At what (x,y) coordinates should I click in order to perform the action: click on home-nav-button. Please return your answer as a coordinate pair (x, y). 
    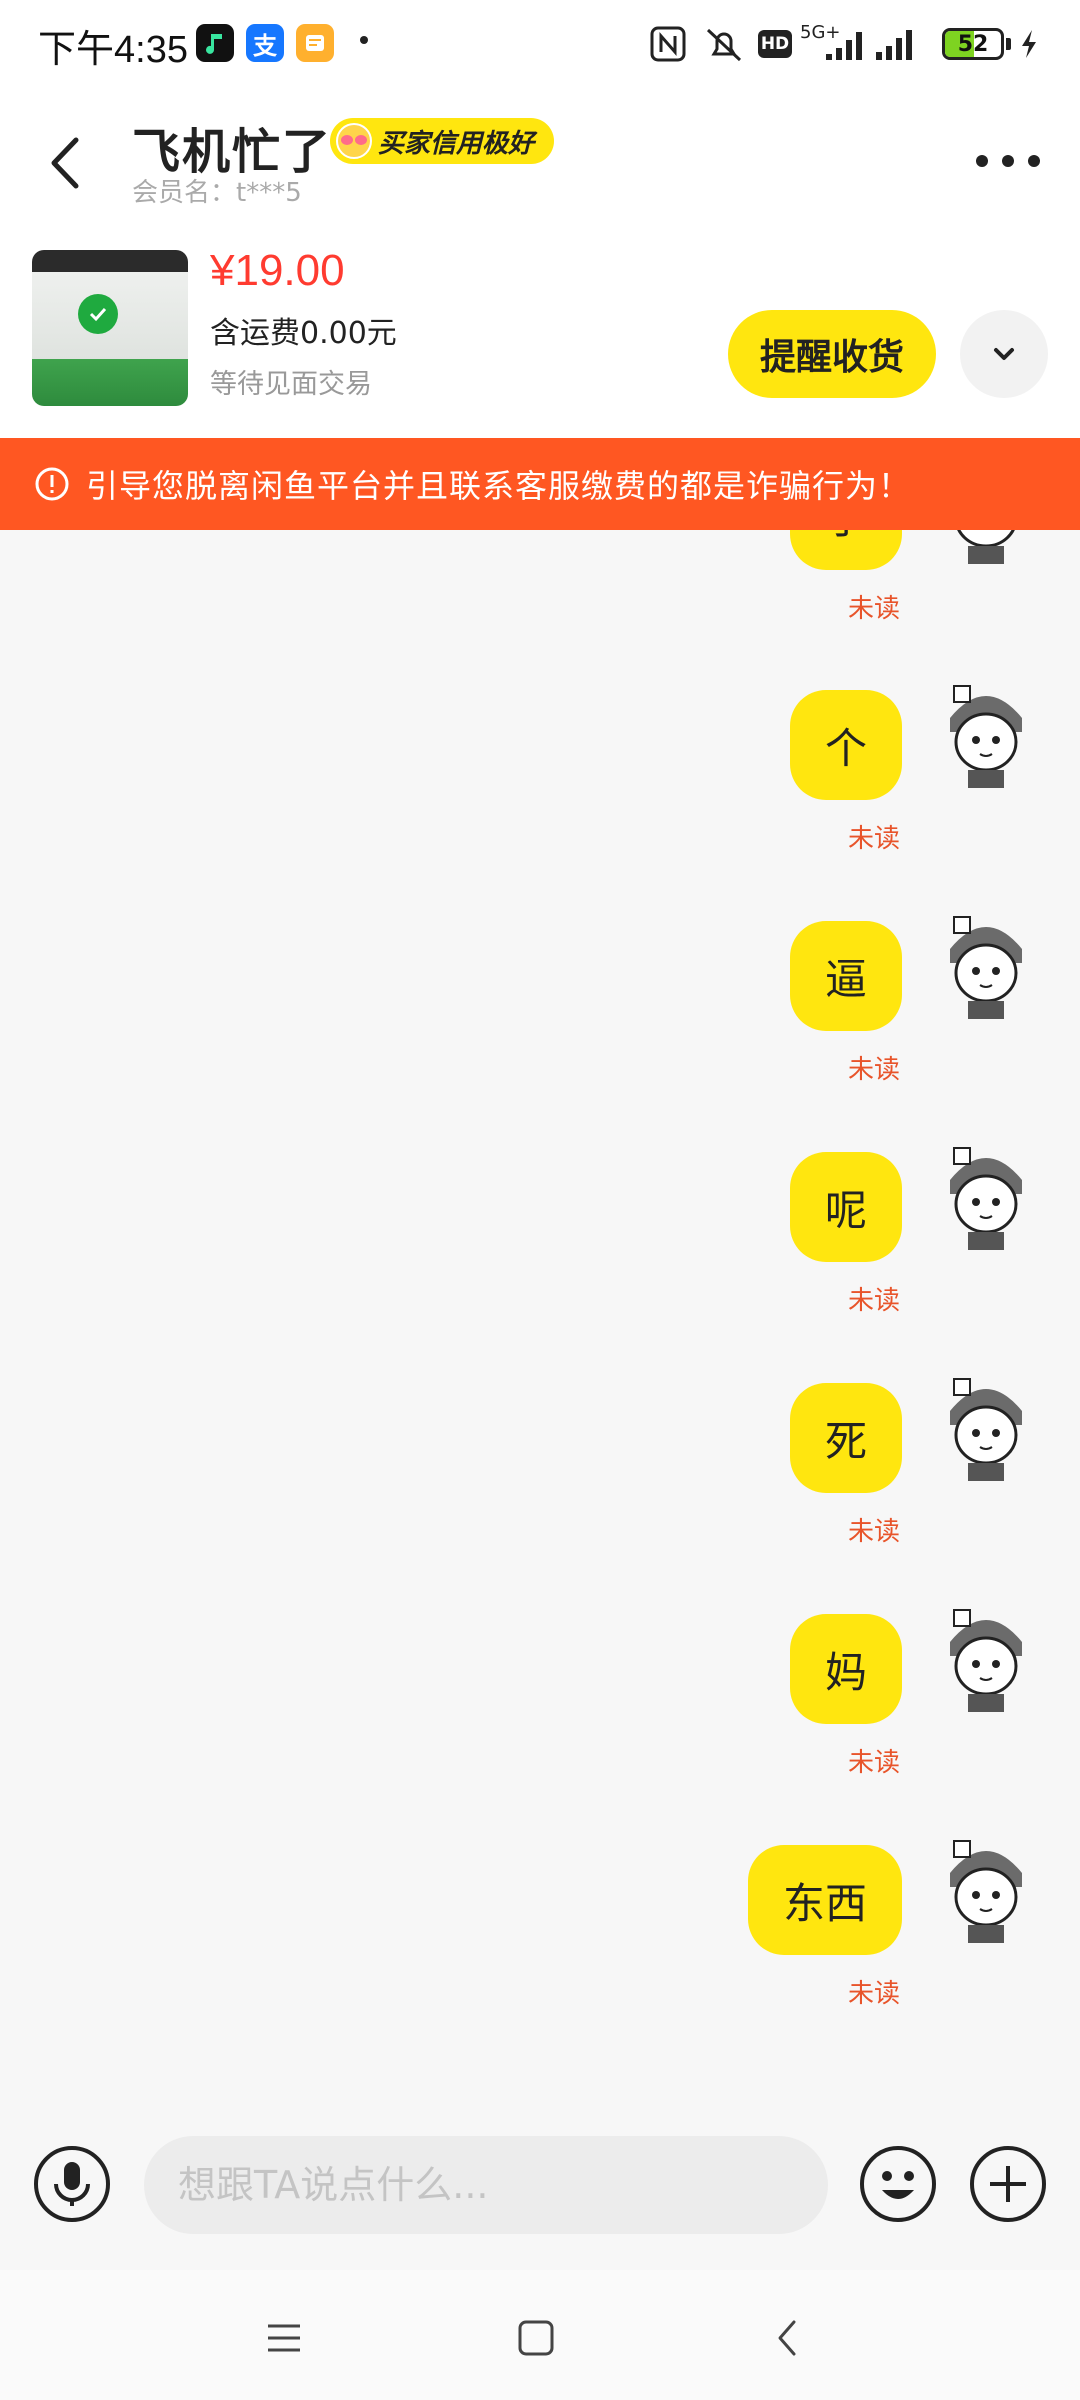
    Looking at the image, I should click on (536, 2338).